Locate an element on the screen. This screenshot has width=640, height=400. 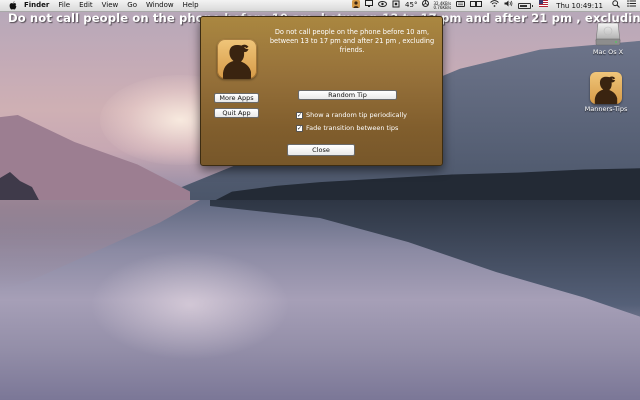
spotlight-search-icon is located at coordinates (616, 6).